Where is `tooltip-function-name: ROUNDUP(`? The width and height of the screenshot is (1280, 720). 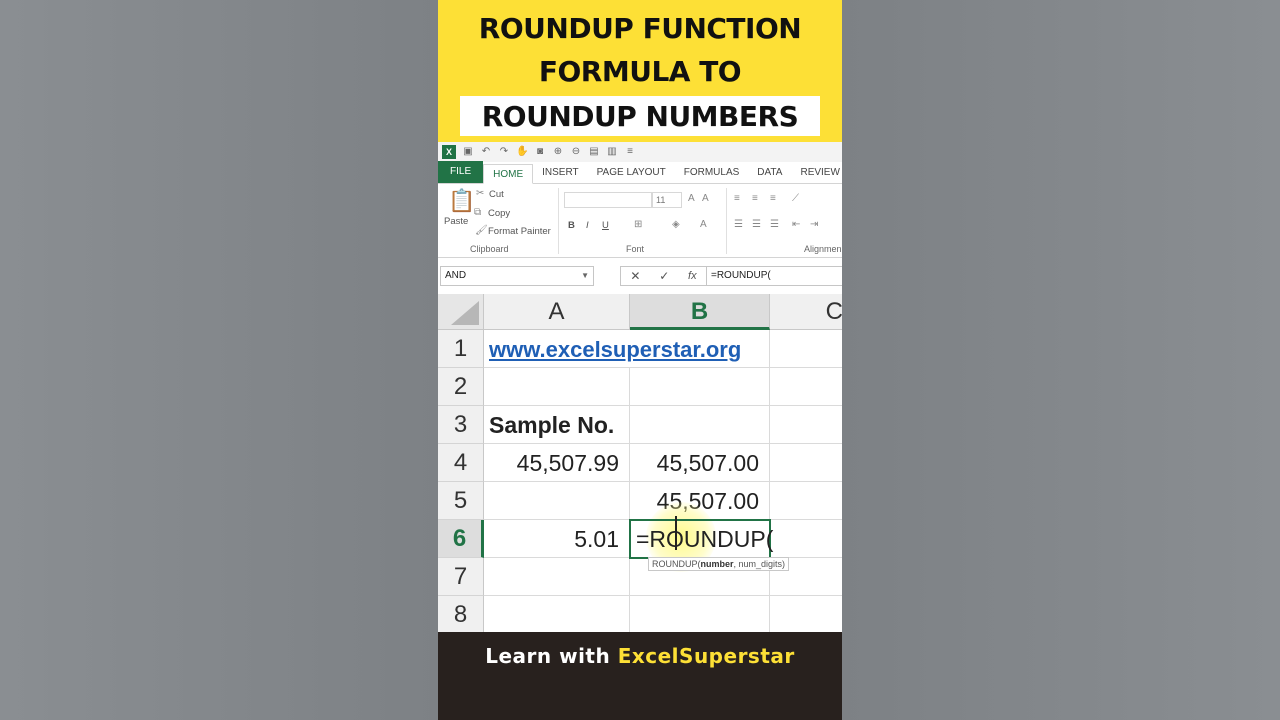
tooltip-function-name: ROUNDUP( is located at coordinates (676, 564).